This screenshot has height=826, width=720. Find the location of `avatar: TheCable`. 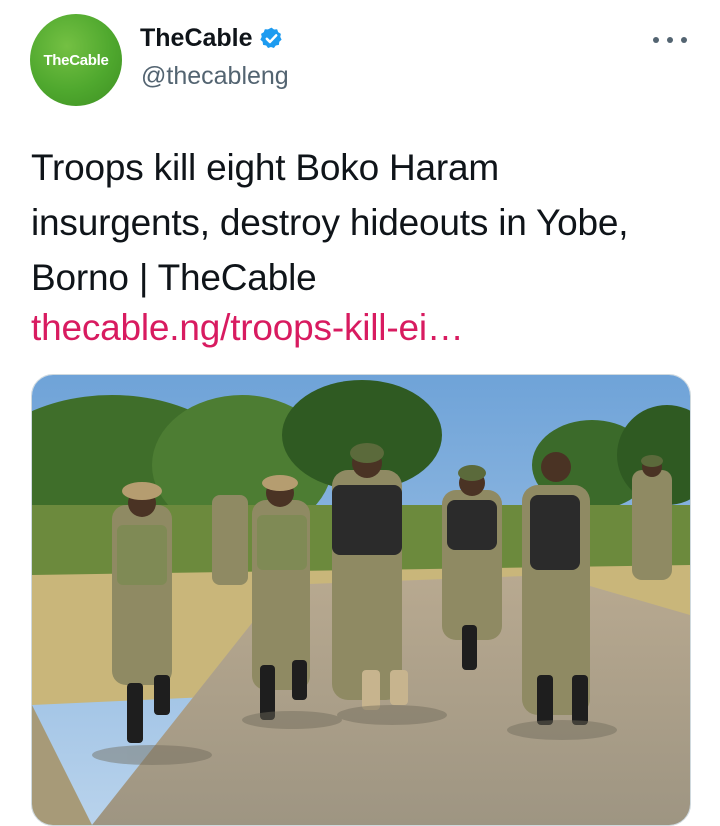

avatar: TheCable is located at coordinates (76, 60).